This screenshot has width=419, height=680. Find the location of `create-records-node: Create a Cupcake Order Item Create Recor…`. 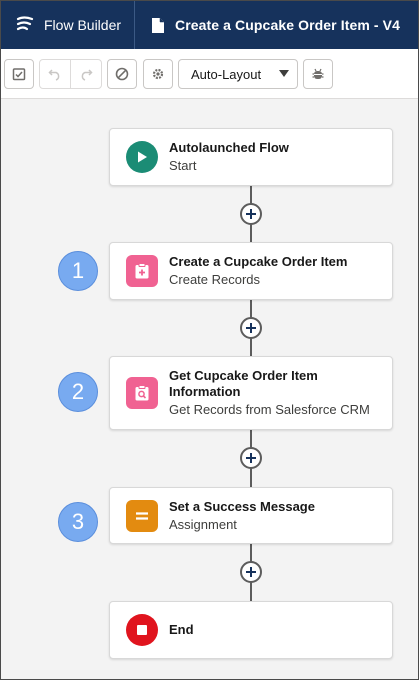

create-records-node: Create a Cupcake Order Item Create Recor… is located at coordinates (251, 271).